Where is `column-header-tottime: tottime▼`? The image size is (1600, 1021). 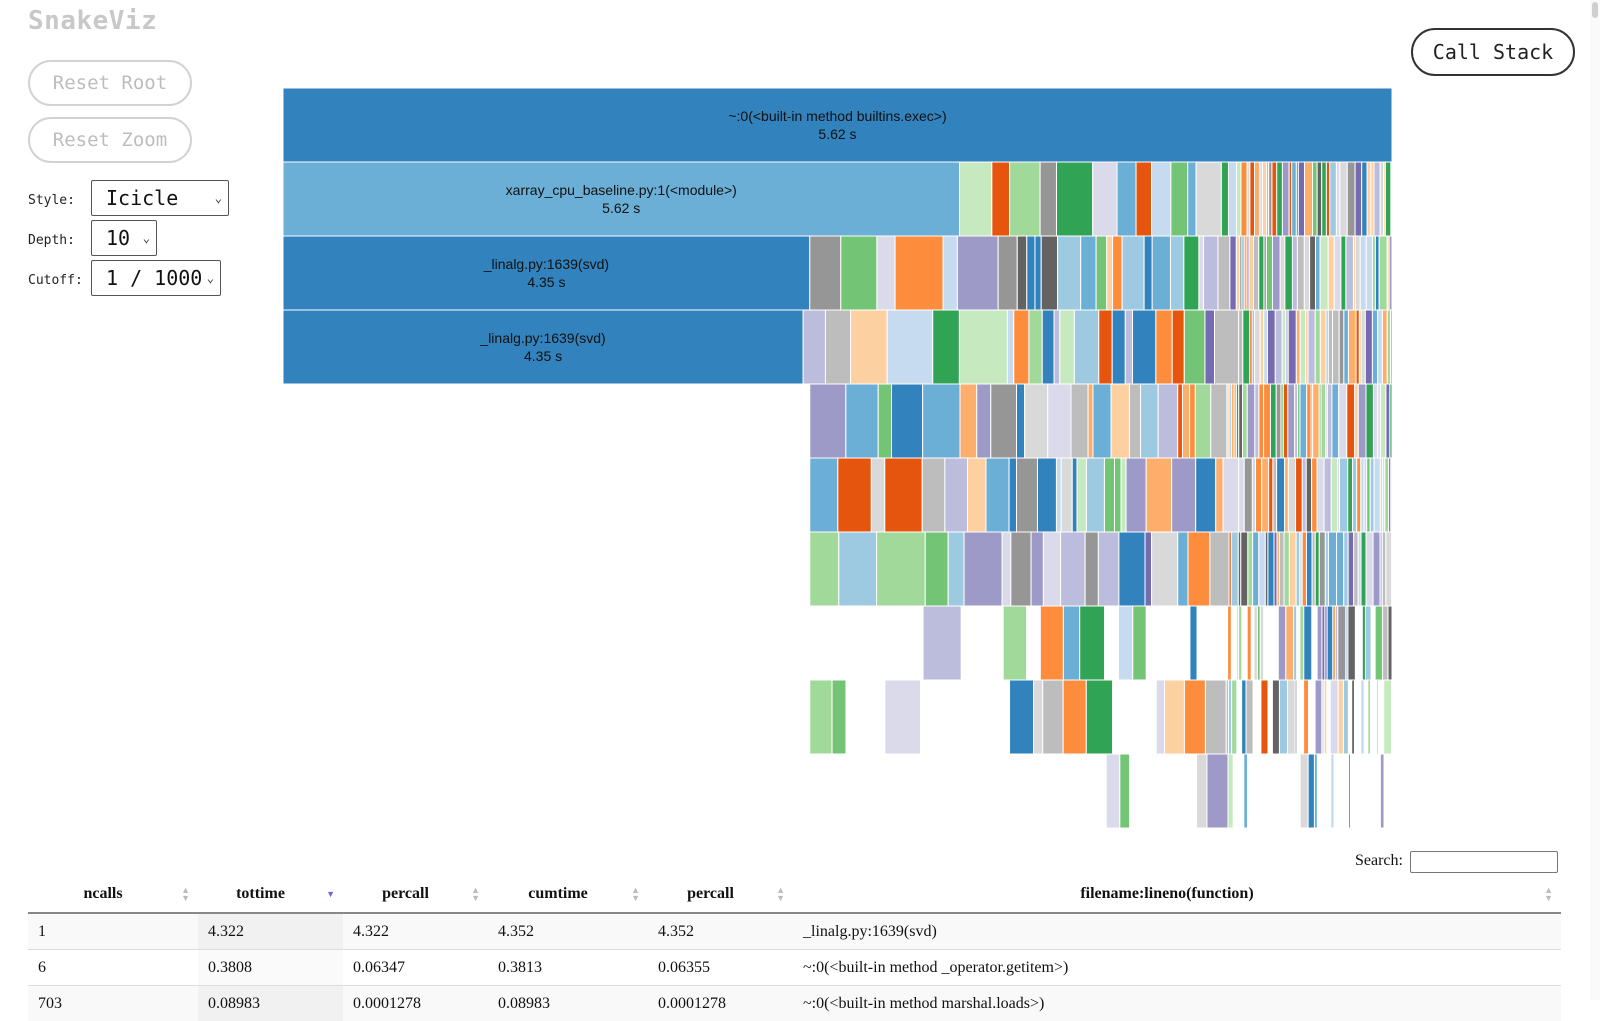
column-header-tottime: tottime▼ is located at coordinates (270, 894).